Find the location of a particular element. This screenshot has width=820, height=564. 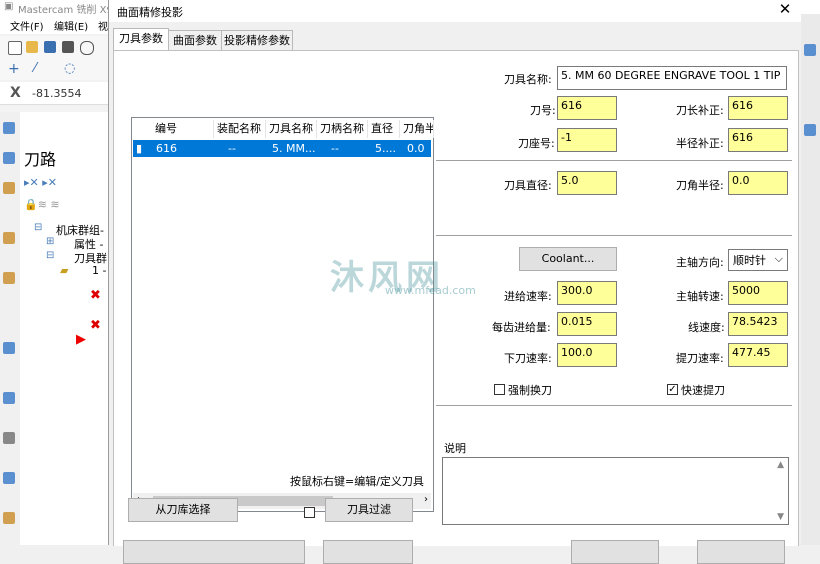

spindle-direction-label: 主轴方向: is located at coordinates (700, 262).